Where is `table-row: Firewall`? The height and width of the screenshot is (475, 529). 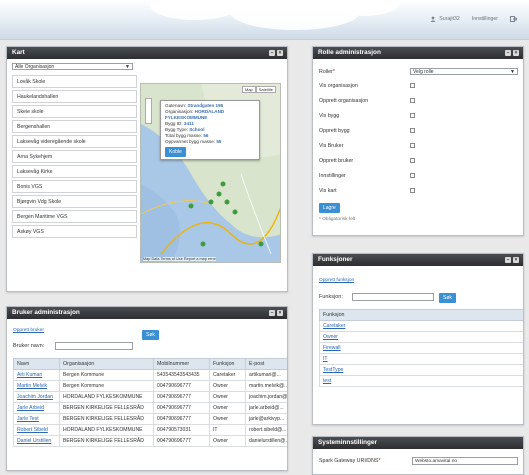 table-row: Firewall is located at coordinates (421, 348).